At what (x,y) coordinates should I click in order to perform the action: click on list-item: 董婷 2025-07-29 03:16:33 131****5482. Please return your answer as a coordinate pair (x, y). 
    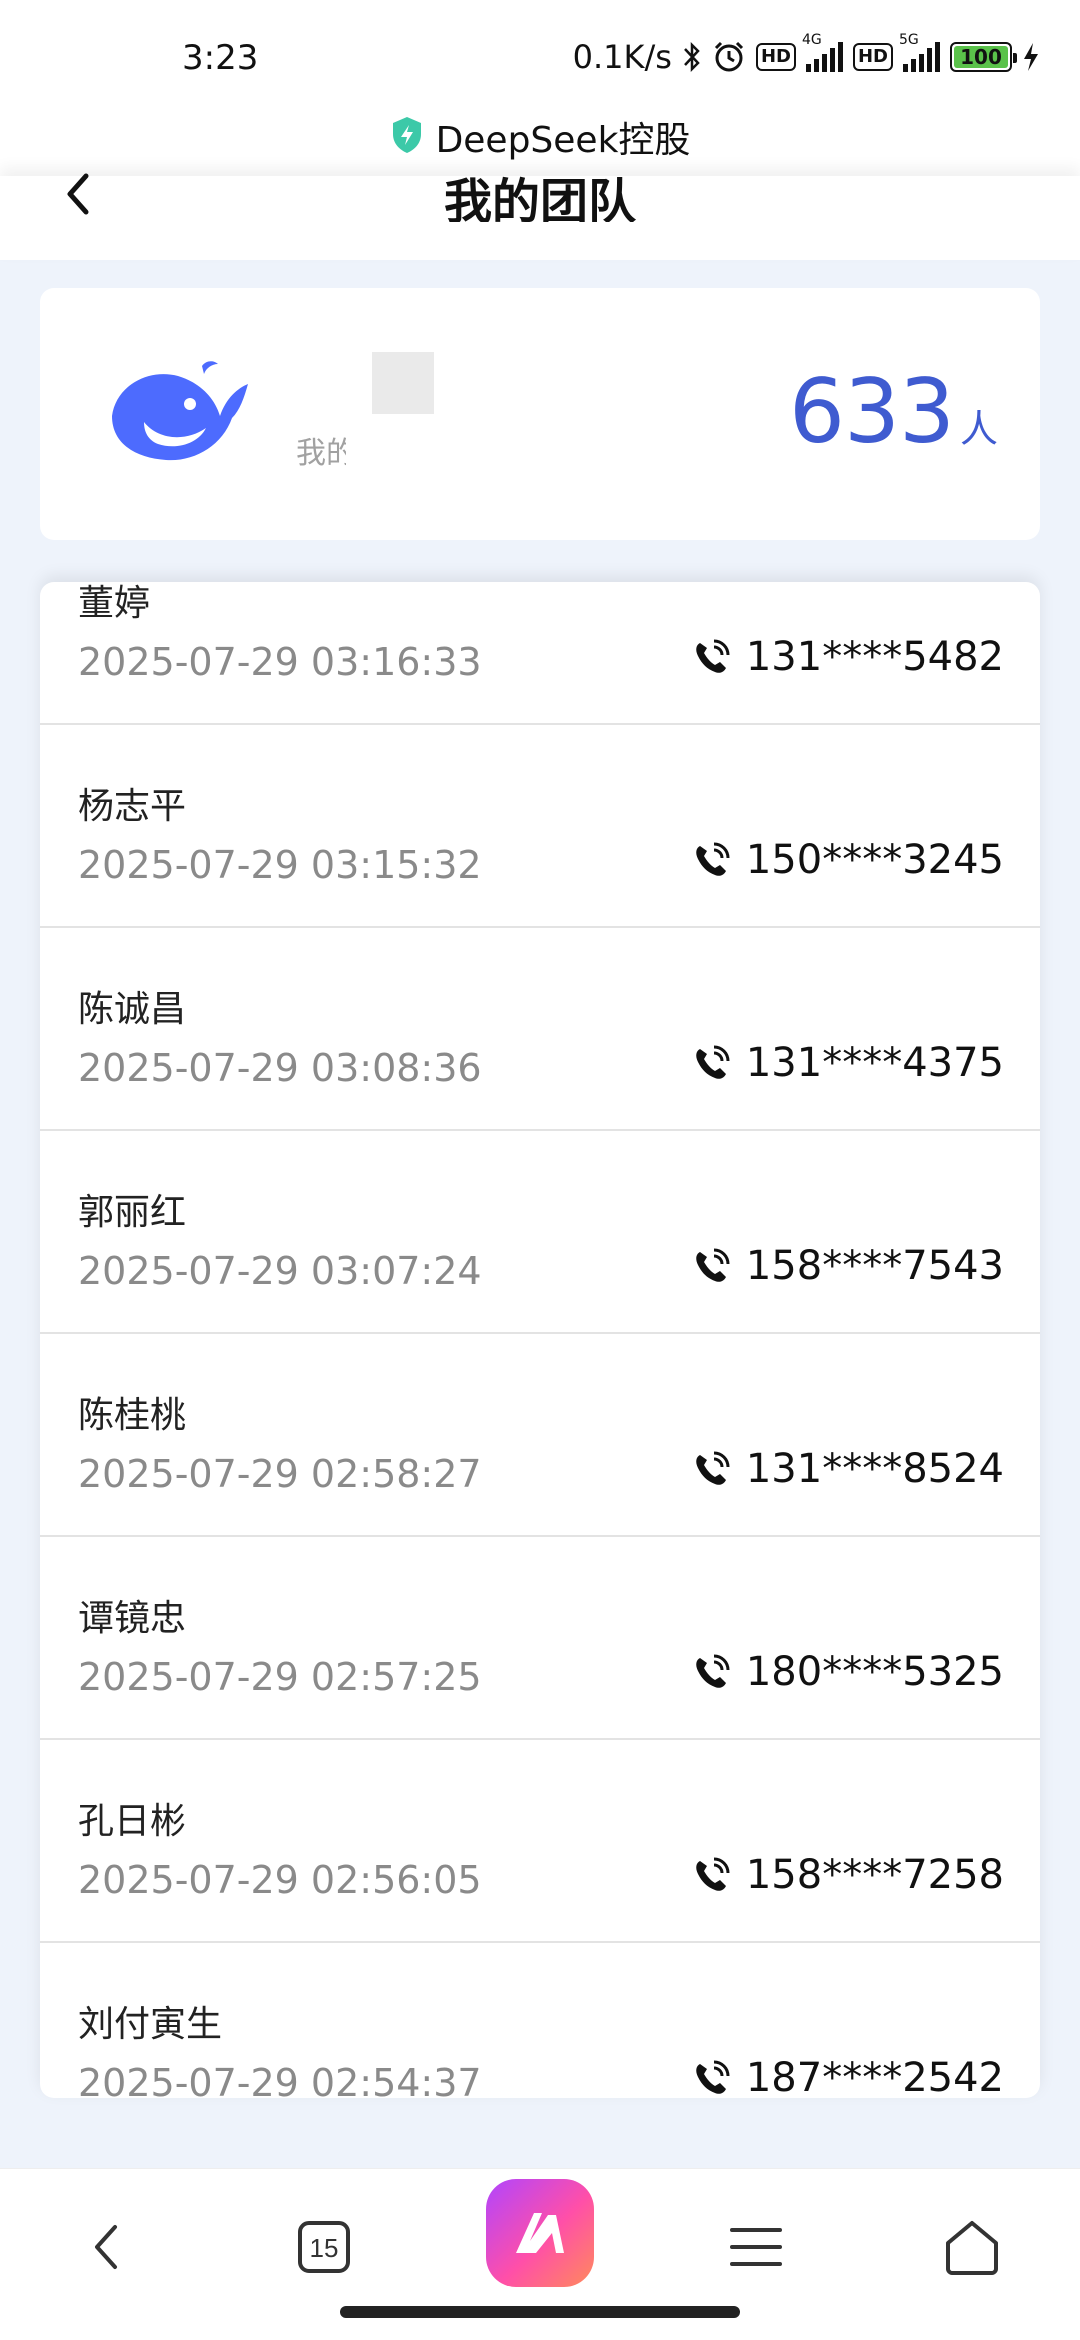
    Looking at the image, I should click on (540, 653).